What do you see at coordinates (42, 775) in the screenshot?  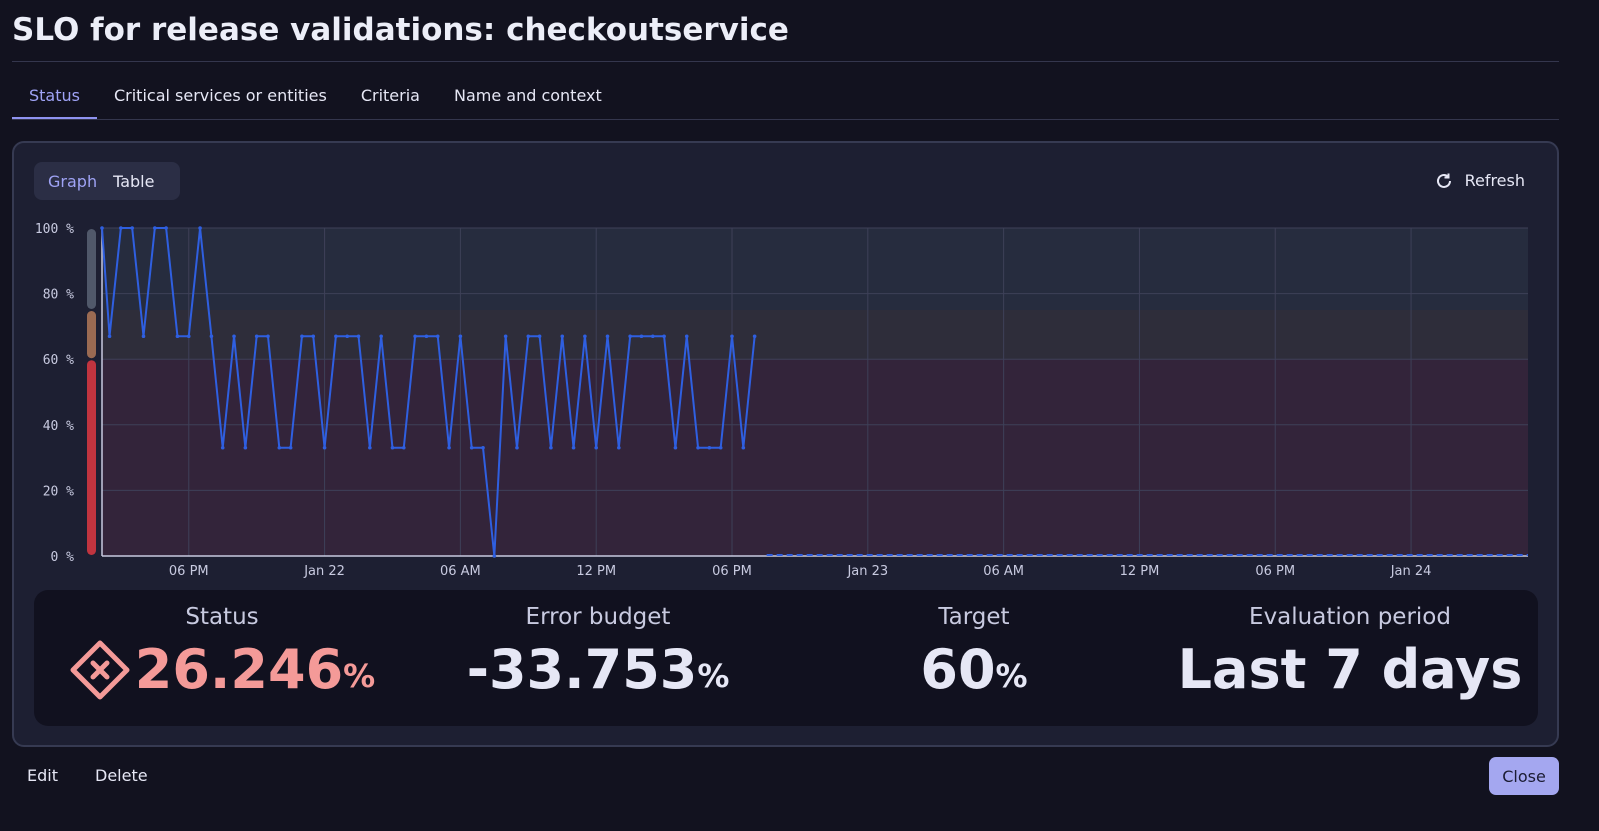 I see `edit-button: Edit` at bounding box center [42, 775].